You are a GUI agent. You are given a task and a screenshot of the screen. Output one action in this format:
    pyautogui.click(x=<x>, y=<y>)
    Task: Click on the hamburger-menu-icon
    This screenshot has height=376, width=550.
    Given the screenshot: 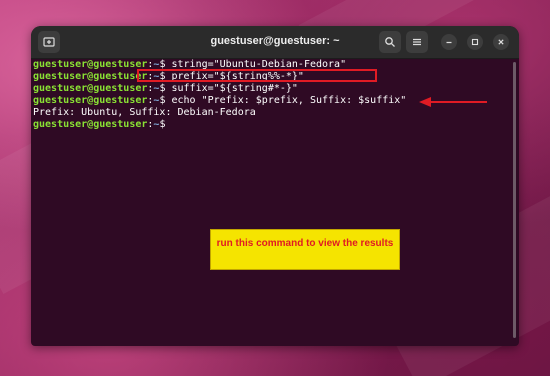 What is the action you would take?
    pyautogui.click(x=417, y=42)
    